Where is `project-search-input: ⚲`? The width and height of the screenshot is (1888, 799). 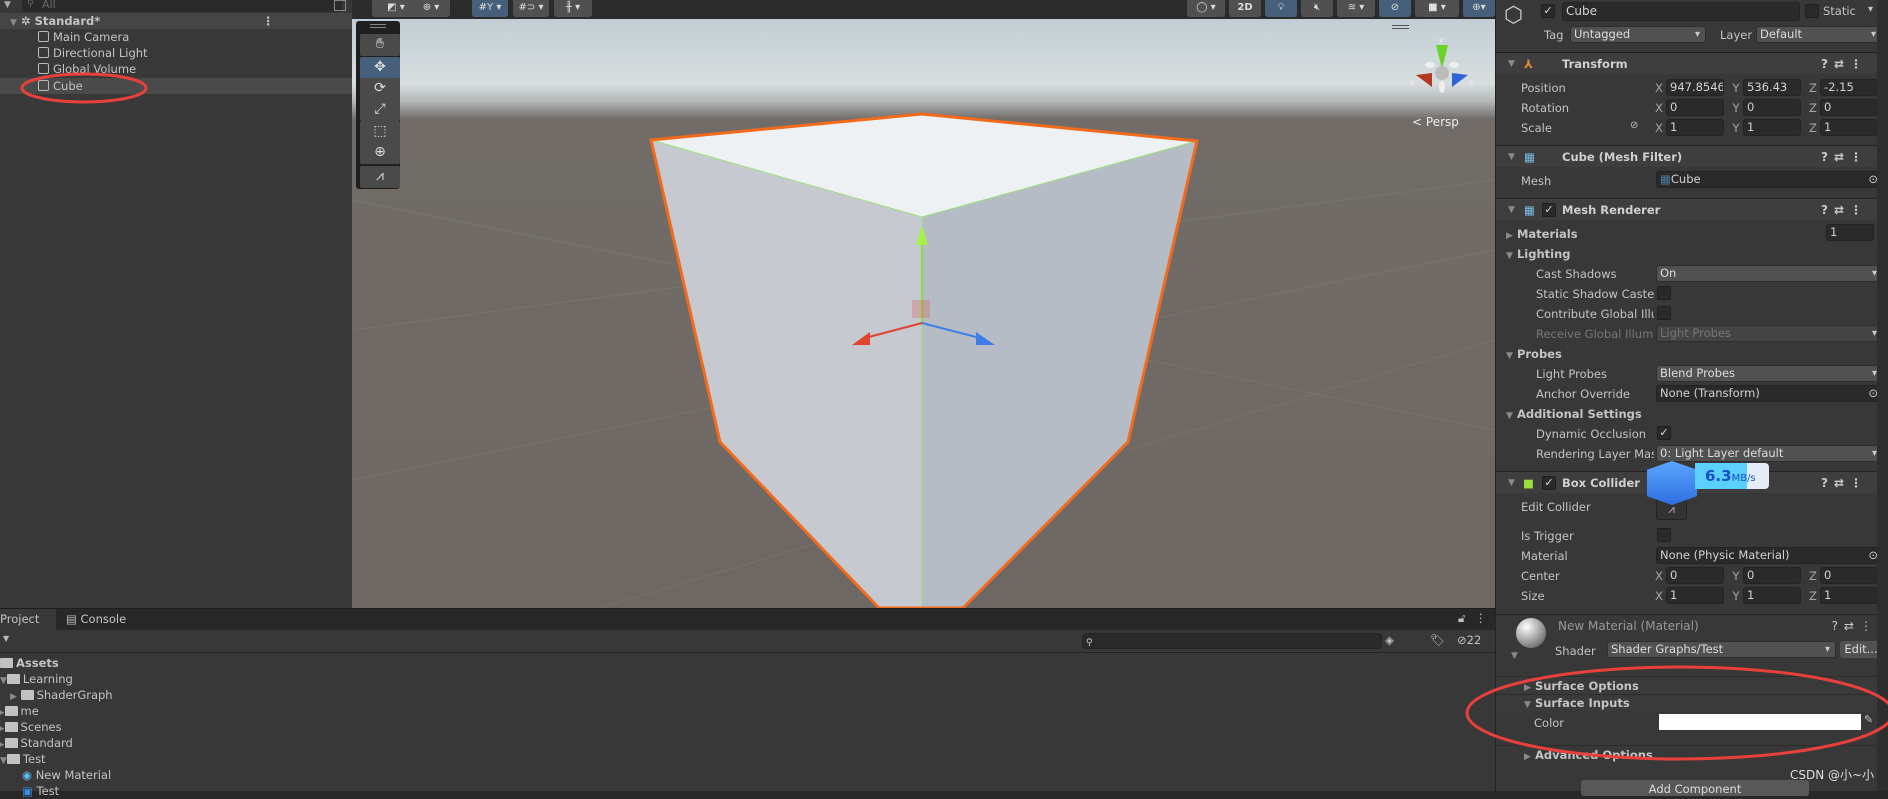 project-search-input: ⚲ is located at coordinates (1232, 641).